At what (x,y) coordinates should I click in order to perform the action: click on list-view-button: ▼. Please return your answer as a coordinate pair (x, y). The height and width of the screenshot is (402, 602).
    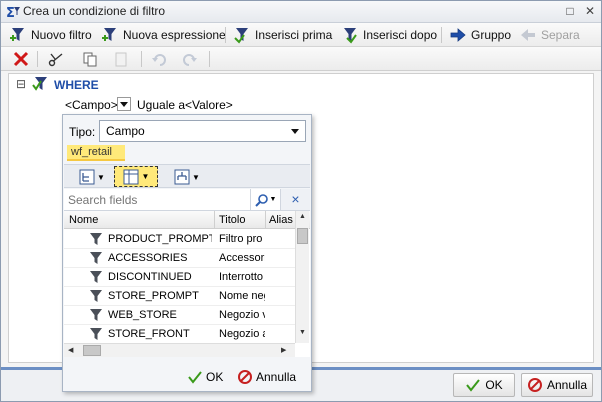
    Looking at the image, I should click on (136, 176).